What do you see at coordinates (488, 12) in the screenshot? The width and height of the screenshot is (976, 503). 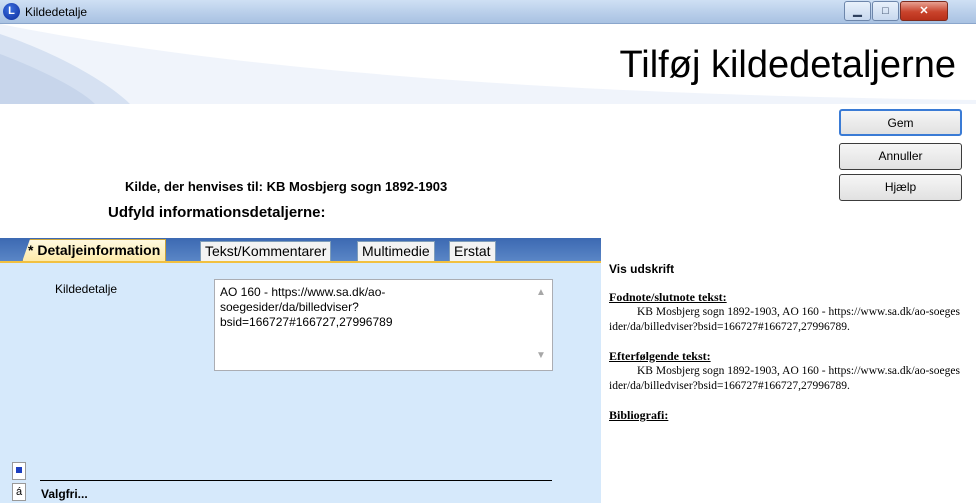 I see `title-bar: L Kildedetalje ▁ □ ✕` at bounding box center [488, 12].